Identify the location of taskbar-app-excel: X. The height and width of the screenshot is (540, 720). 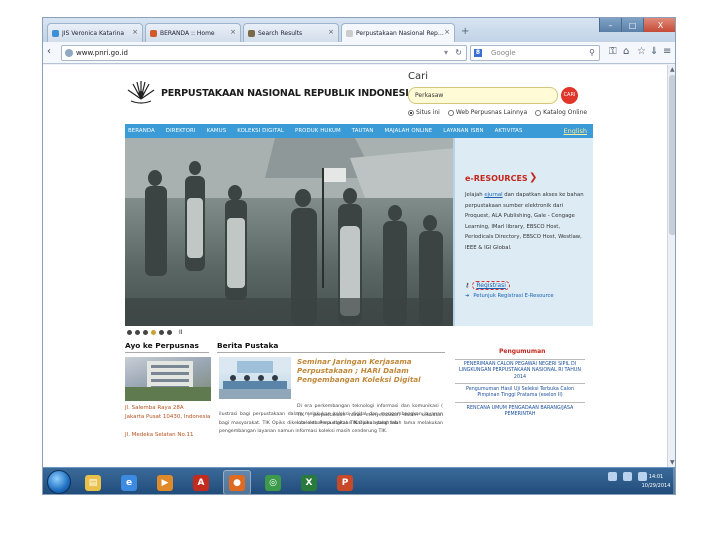
(309, 482).